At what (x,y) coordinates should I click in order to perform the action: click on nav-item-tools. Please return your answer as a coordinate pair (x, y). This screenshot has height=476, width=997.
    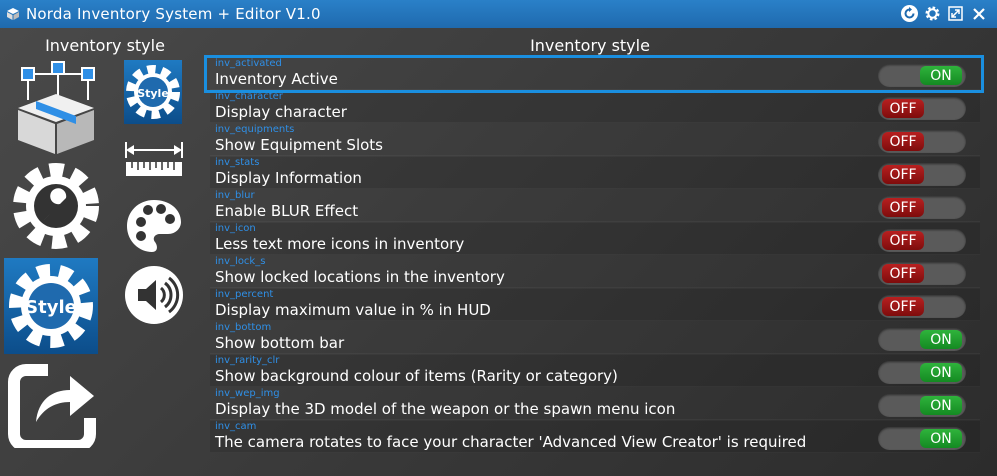
    Looking at the image, I should click on (56, 206).